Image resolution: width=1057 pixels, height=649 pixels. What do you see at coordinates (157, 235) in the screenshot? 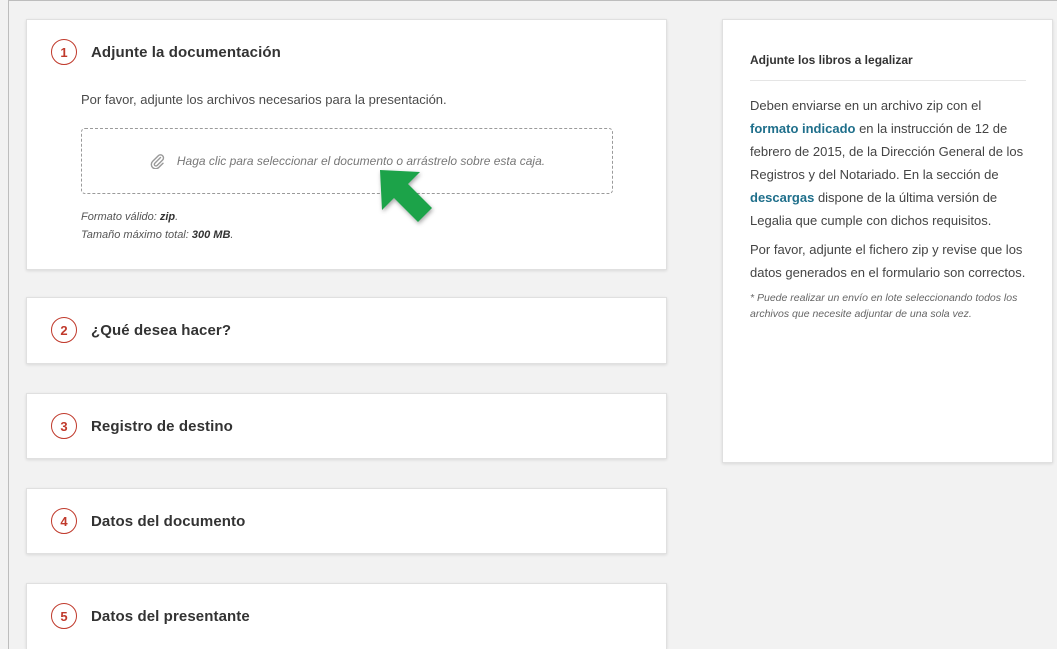
I see `size-line: Tamaño máximo total: 300 MB.` at bounding box center [157, 235].